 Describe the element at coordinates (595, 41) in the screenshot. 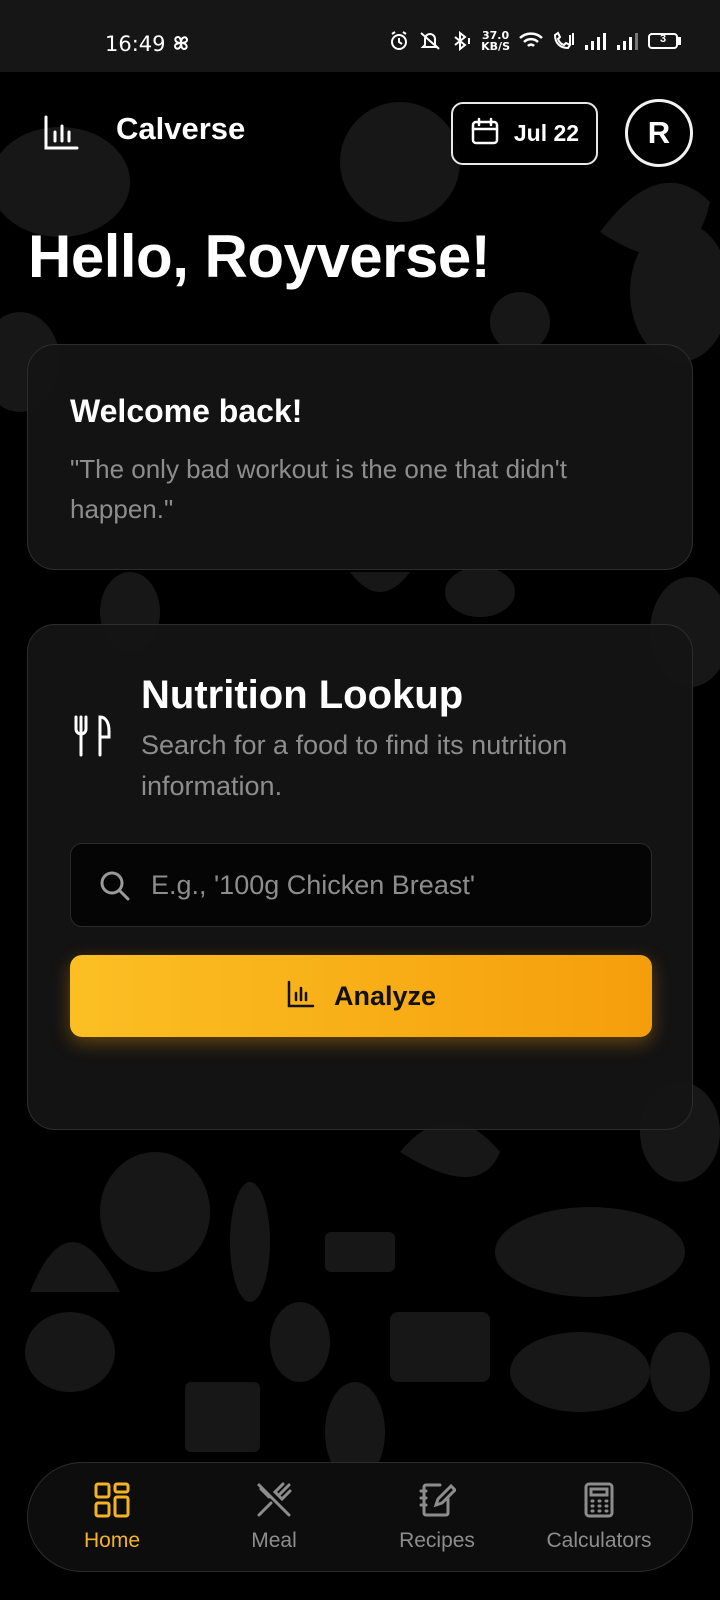

I see `signal-icon` at that location.